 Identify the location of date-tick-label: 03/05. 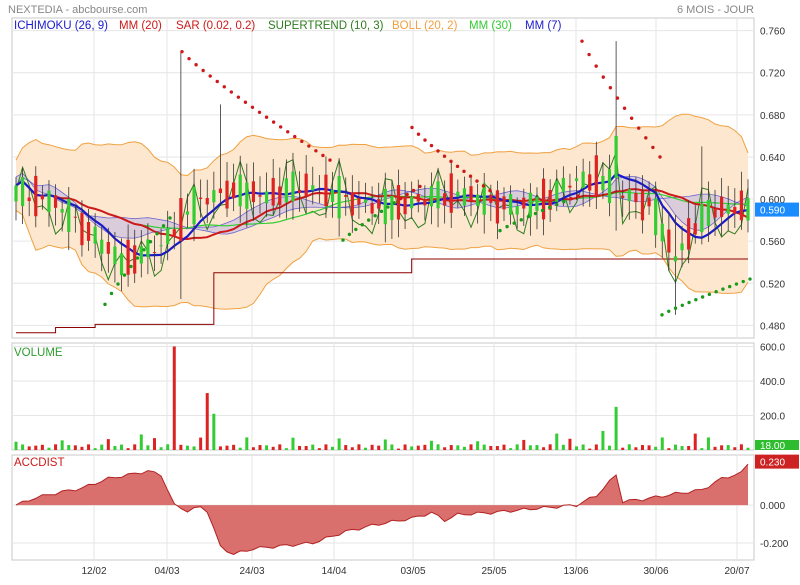
(412, 571).